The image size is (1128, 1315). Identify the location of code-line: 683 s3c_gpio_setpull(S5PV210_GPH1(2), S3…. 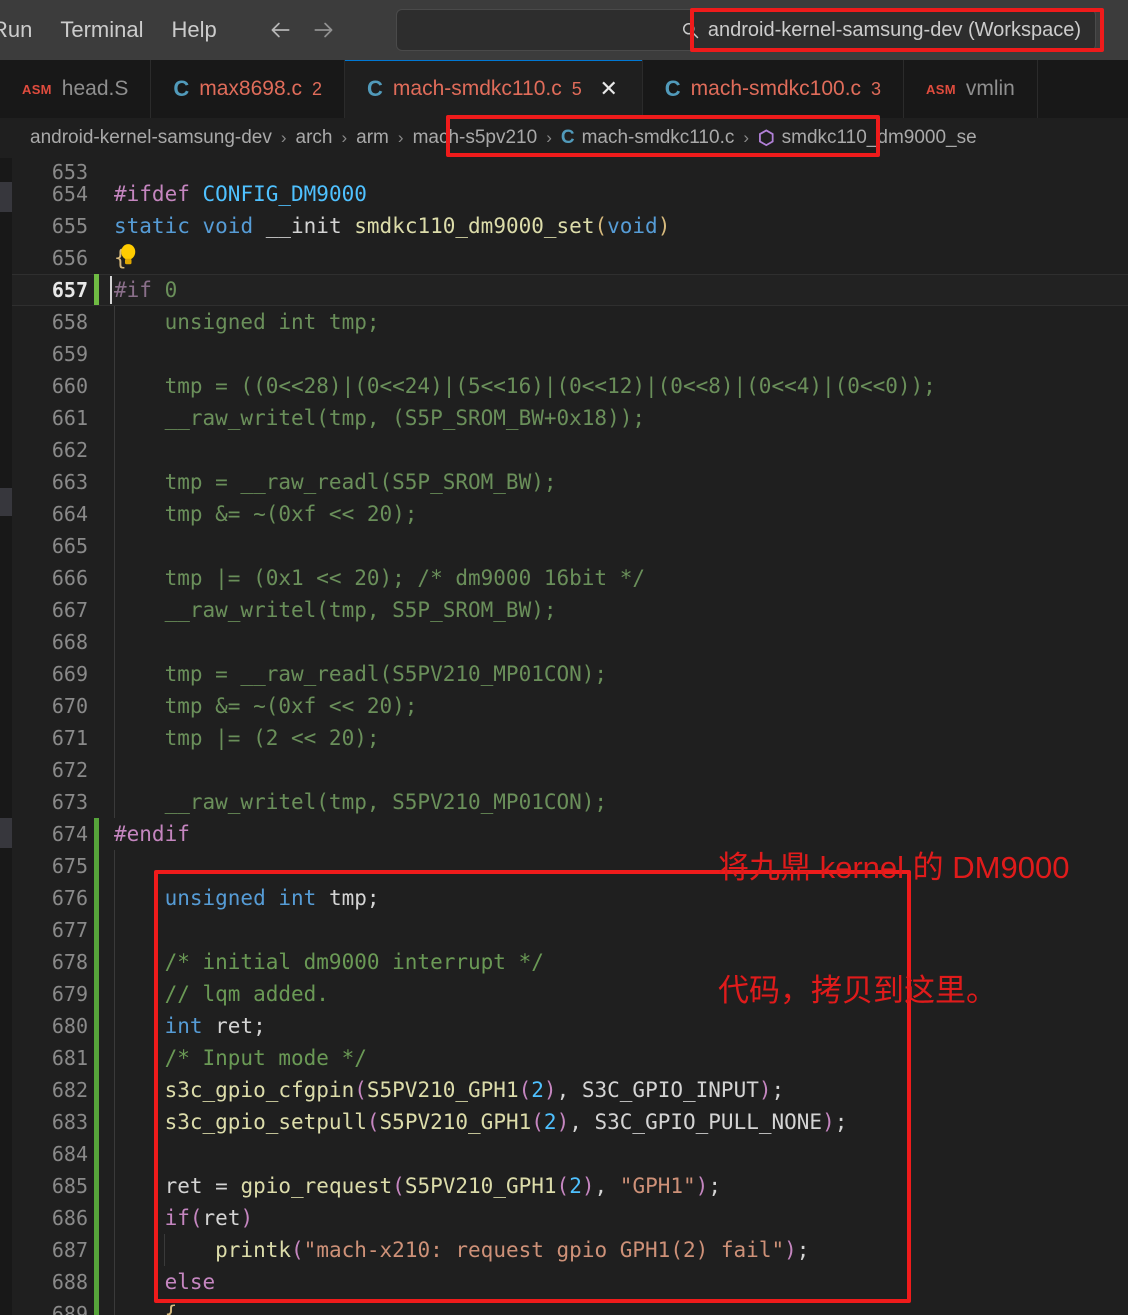
(570, 1122).